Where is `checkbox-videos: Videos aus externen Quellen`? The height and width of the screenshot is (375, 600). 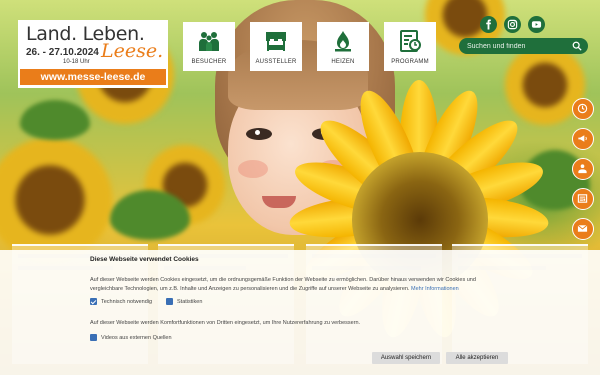 checkbox-videos: Videos aus externen Quellen is located at coordinates (131, 337).